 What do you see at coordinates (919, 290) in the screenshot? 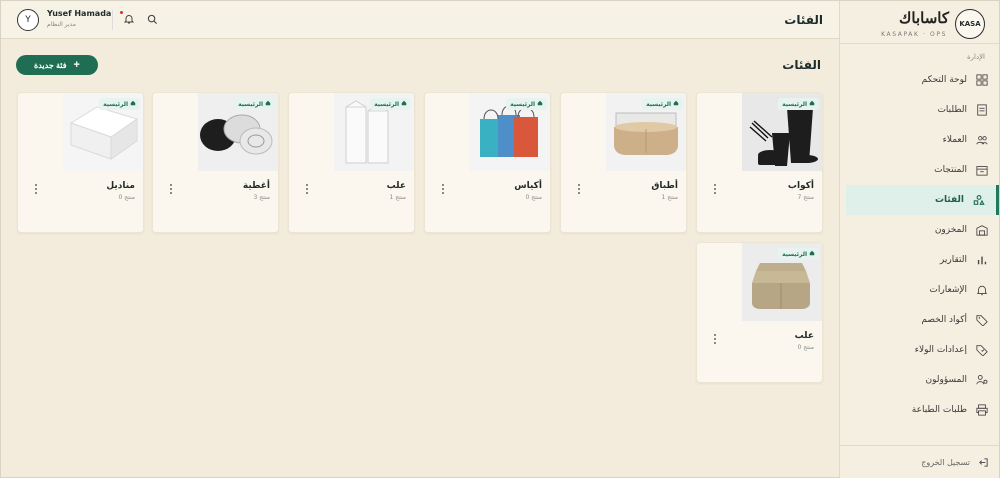
I see `sidebar-item-bell: الإشعارات` at bounding box center [919, 290].